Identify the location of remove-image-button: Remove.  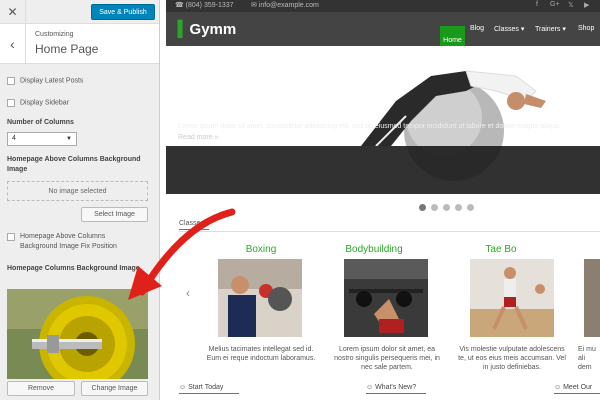
(41, 388).